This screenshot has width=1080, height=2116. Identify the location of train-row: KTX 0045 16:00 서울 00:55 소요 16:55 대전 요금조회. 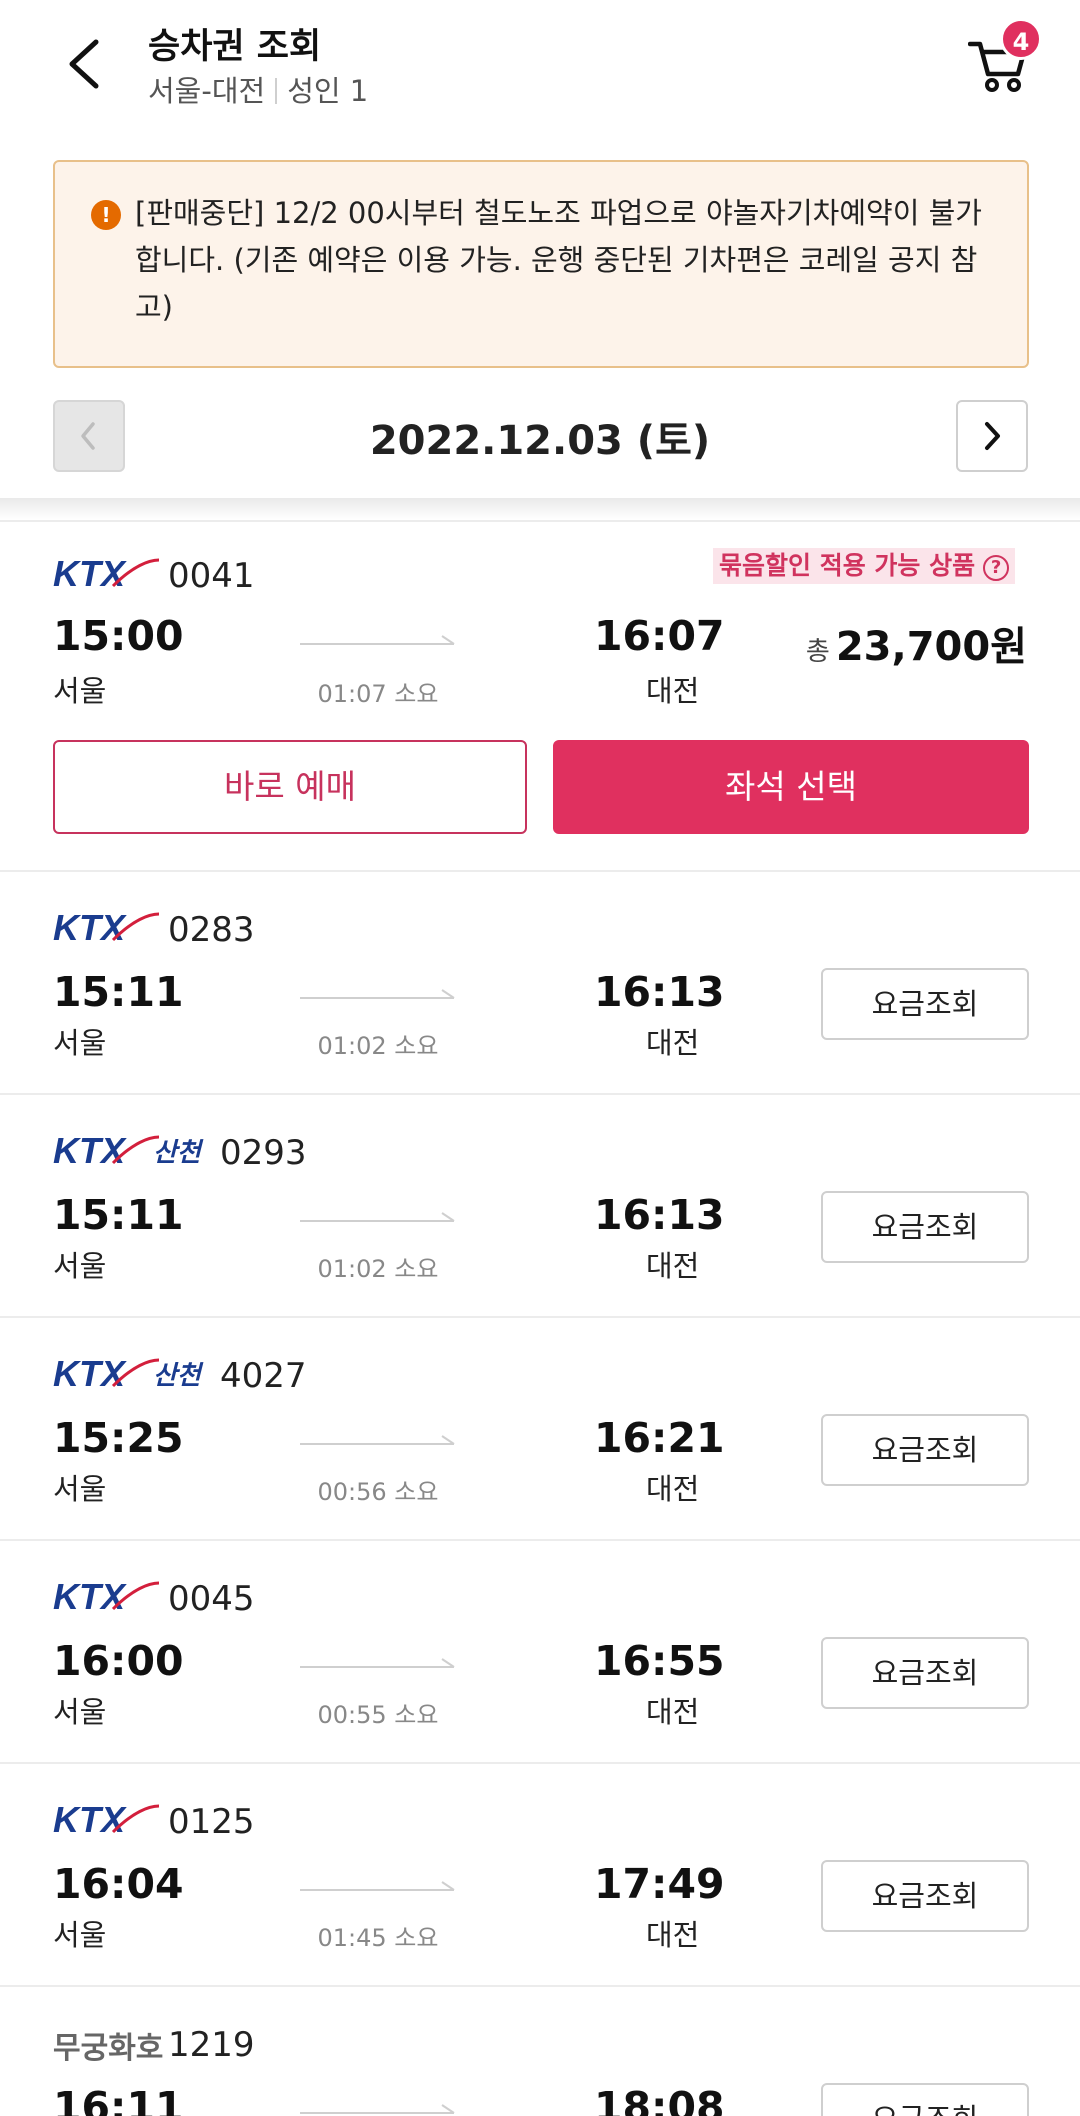
(540, 1650).